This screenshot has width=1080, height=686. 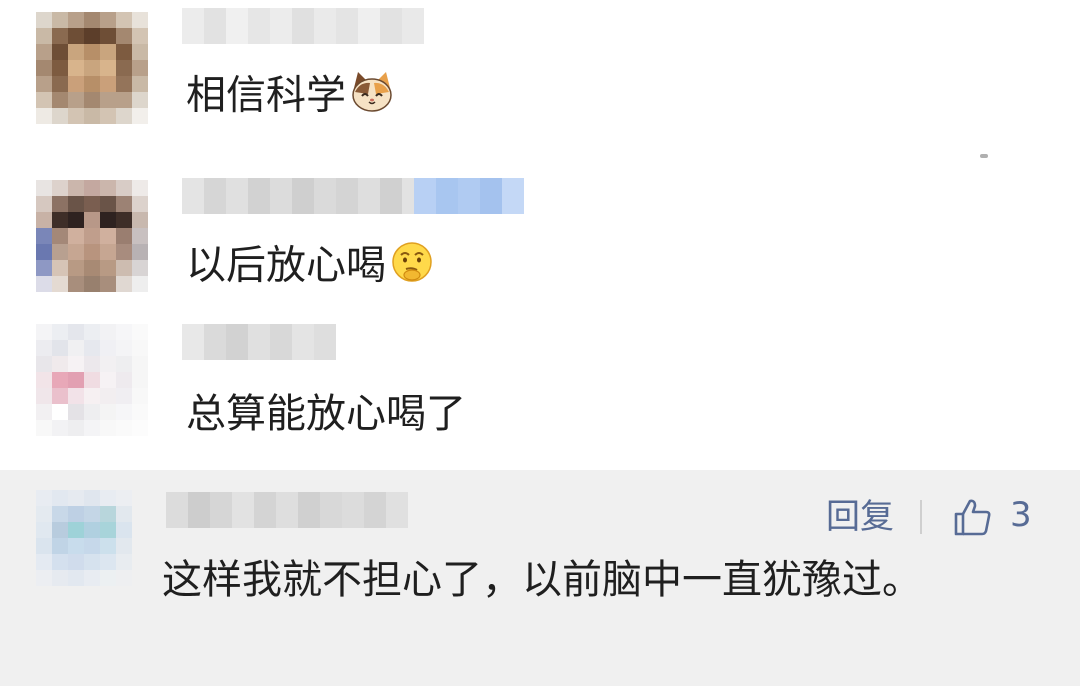 What do you see at coordinates (372, 97) in the screenshot?
I see `cat-face-emoji` at bounding box center [372, 97].